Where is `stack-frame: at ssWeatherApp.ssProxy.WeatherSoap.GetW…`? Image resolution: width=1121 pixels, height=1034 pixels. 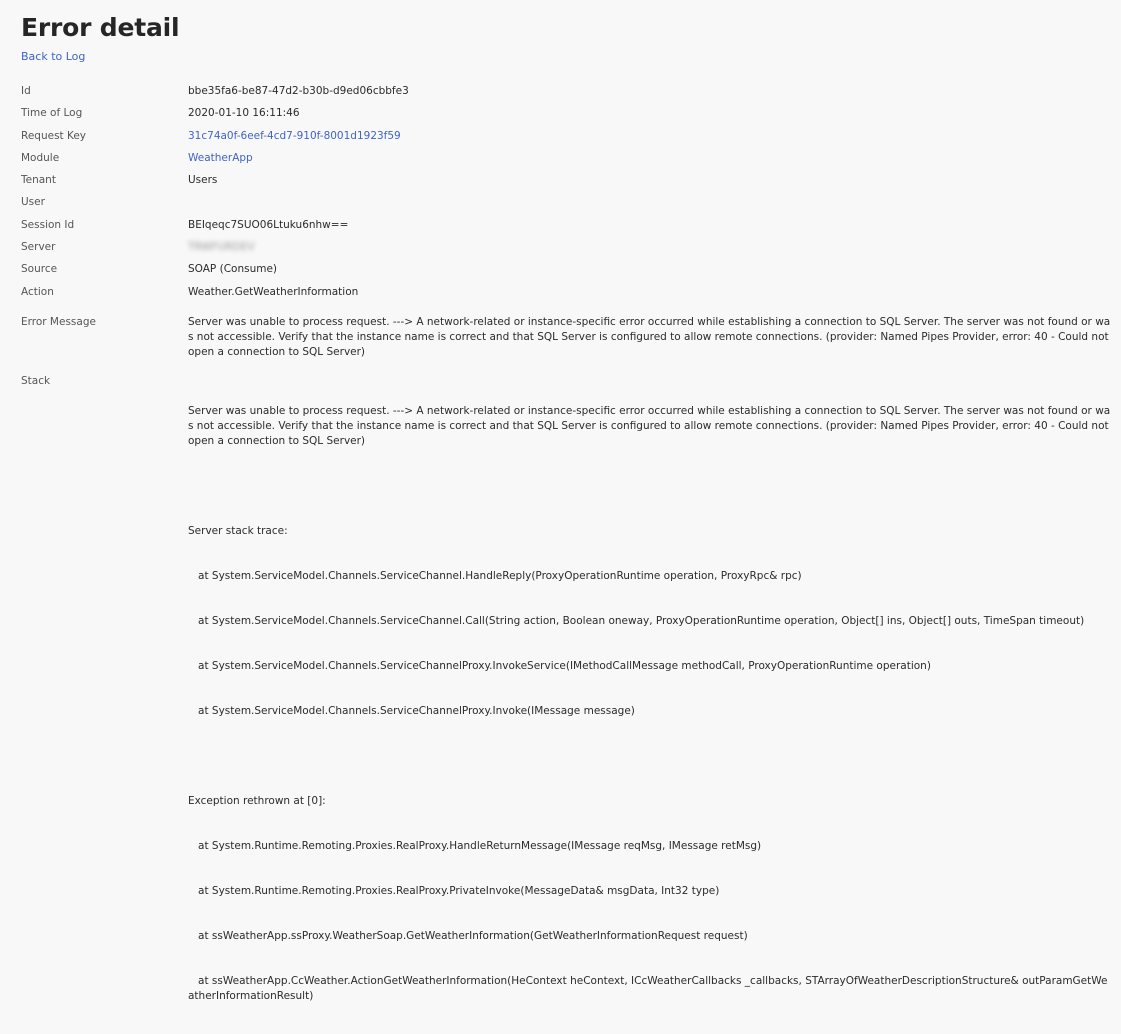
stack-frame: at ssWeatherApp.ssProxy.WeatherSoap.GetW… is located at coordinates (468, 935).